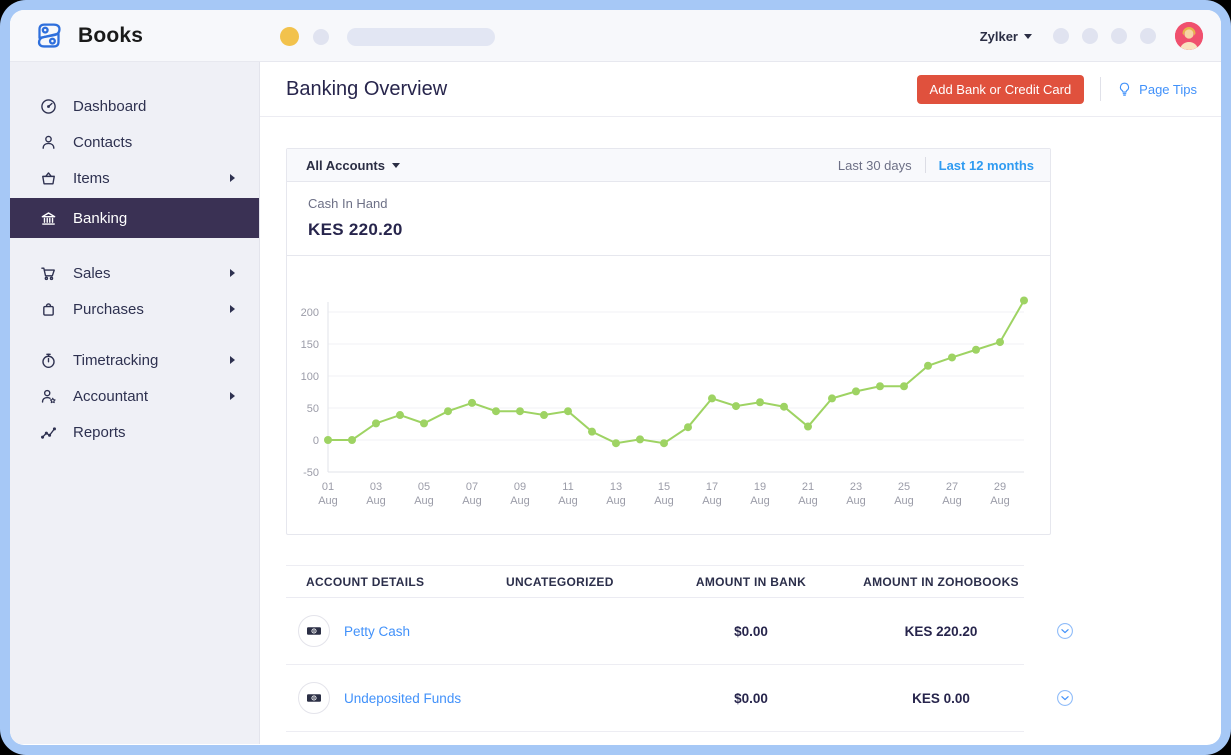 The image size is (1231, 755). I want to click on cart-icon, so click(49, 273).